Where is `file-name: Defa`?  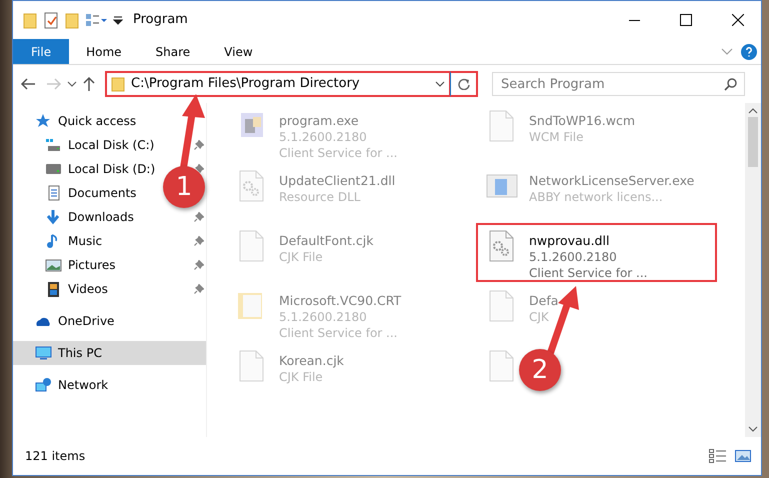 file-name: Defa is located at coordinates (543, 301).